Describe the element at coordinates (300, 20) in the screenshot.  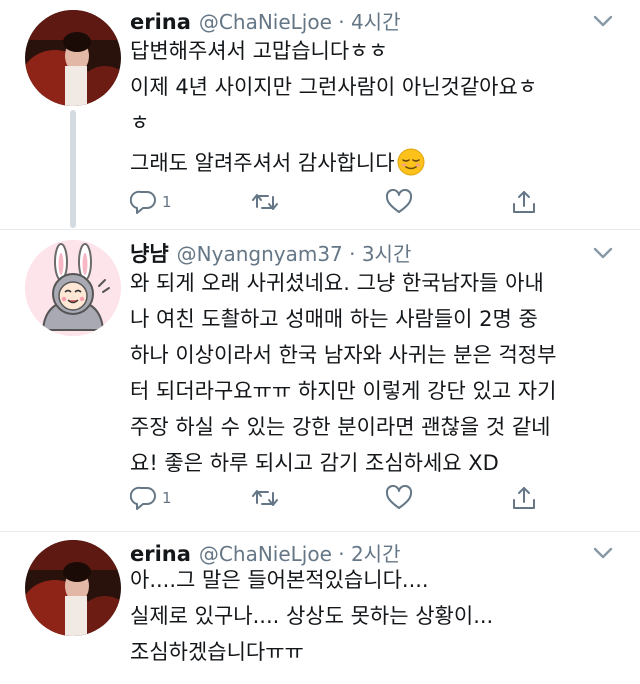
I see `handle-and-timestamp: @ChaNieLjoe · 4시간` at that location.